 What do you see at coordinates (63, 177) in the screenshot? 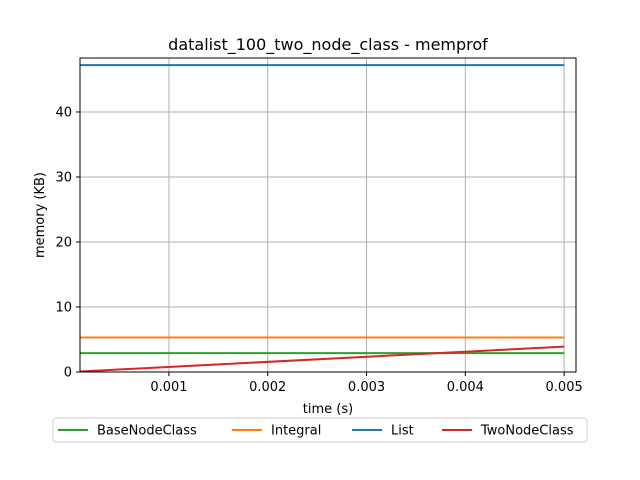
I see `y-tick-label: 30` at bounding box center [63, 177].